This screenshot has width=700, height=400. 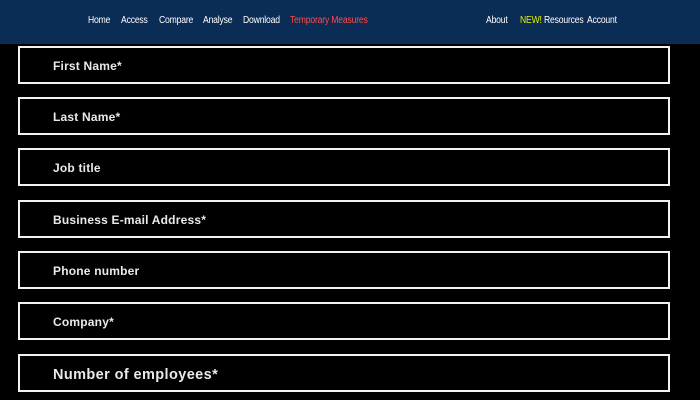 I want to click on business-email-field: Business E-mail Address*, so click(x=344, y=219).